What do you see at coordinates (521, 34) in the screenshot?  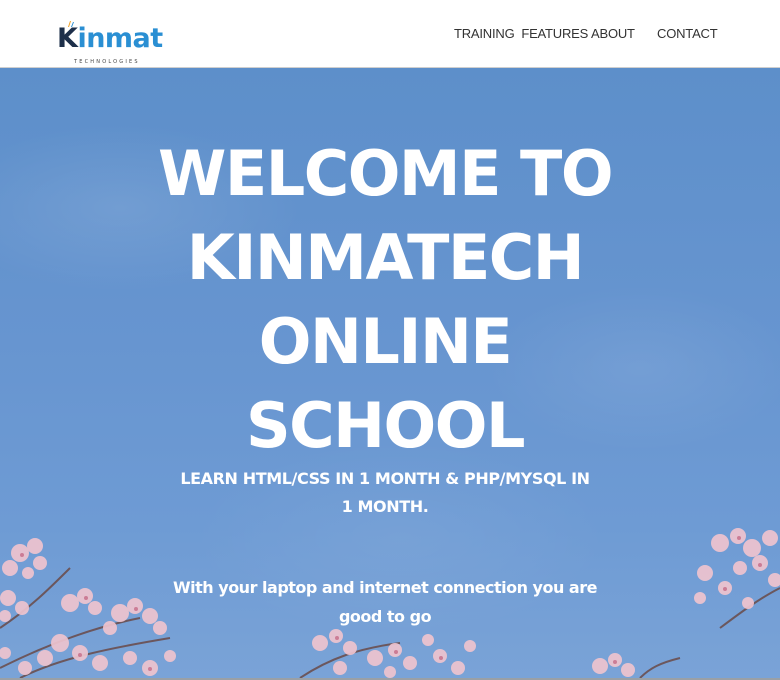 I see `nav-link-training-features: TRAINING FEATURES` at bounding box center [521, 34].